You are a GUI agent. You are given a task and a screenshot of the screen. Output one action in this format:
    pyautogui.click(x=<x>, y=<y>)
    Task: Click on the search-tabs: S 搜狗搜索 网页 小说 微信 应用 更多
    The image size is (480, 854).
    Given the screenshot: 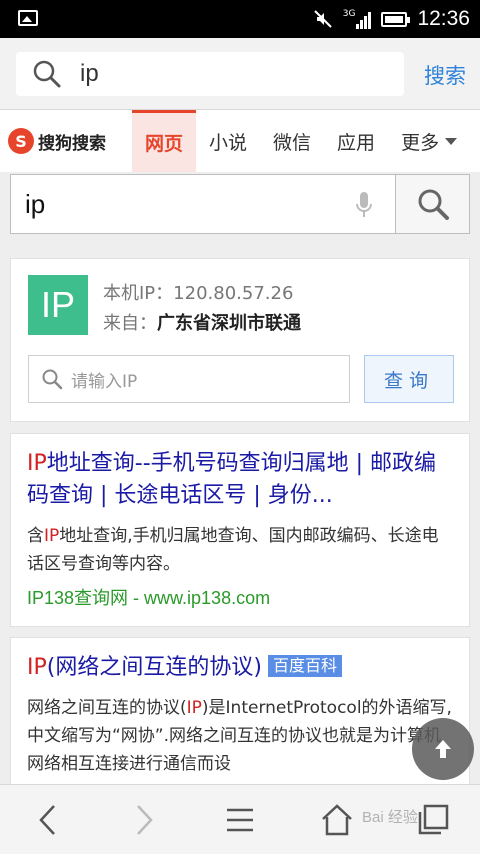 What is the action you would take?
    pyautogui.click(x=240, y=141)
    